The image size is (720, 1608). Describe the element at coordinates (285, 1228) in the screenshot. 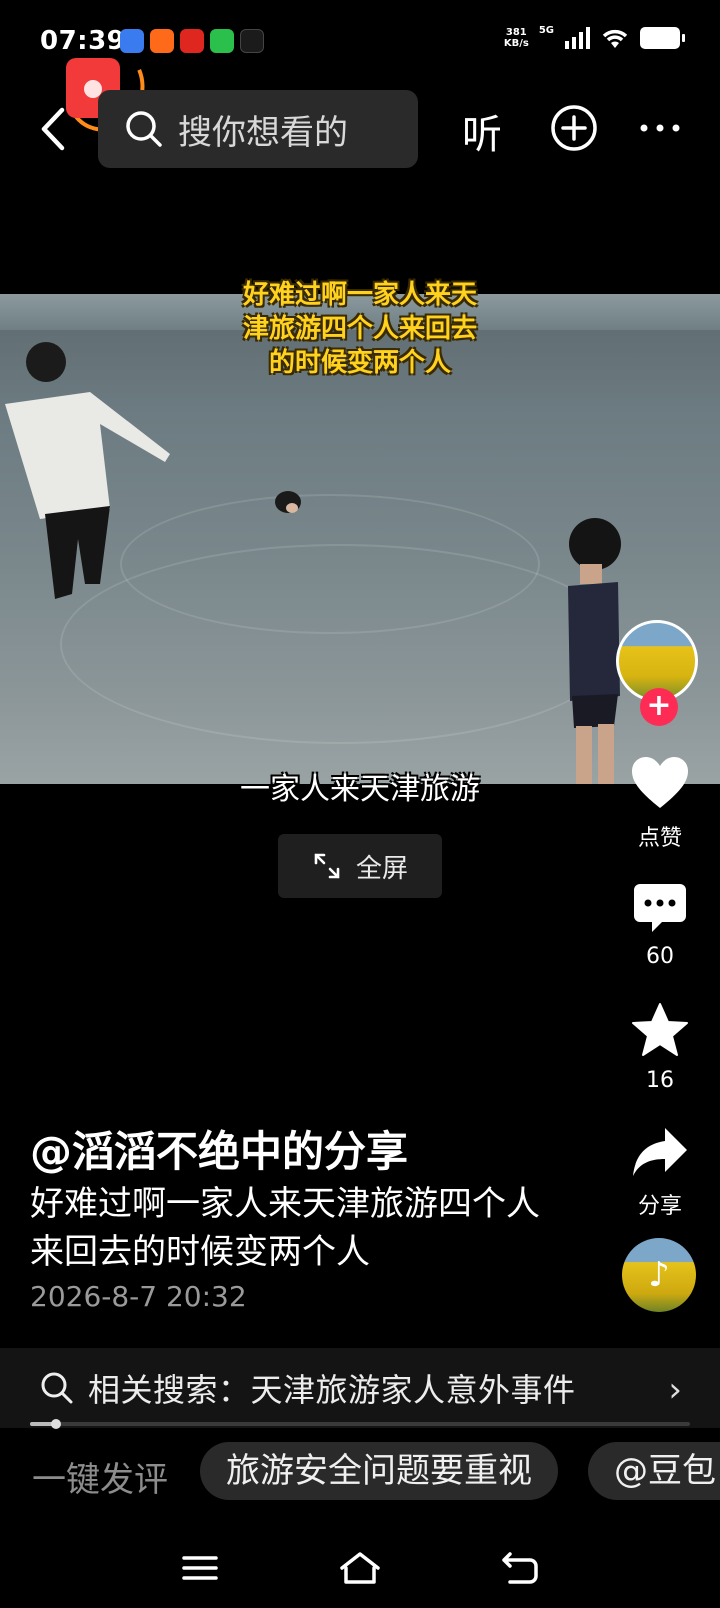

I see `post-description: 好难过啊一家人来天津旅游四个人来回去的时候变两个人` at that location.